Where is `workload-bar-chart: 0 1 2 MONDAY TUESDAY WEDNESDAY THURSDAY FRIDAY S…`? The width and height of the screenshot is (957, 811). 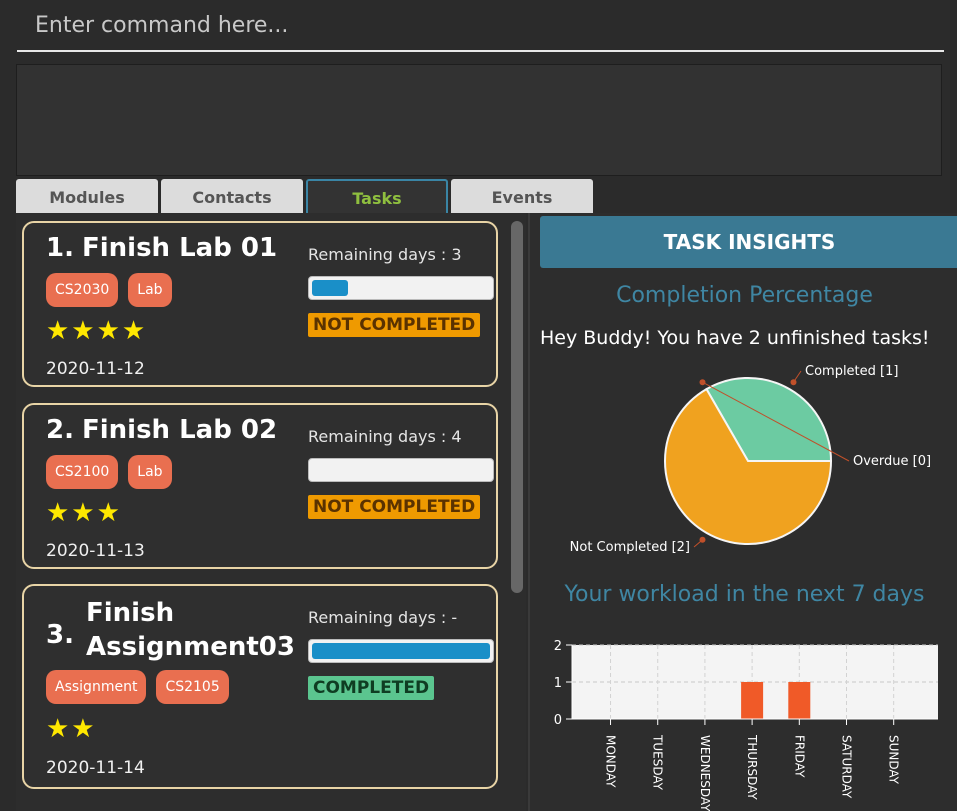
workload-bar-chart: 0 1 2 MONDAY TUESDAY WEDNESDAY THURSDAY FRIDAY S… is located at coordinates (746, 725).